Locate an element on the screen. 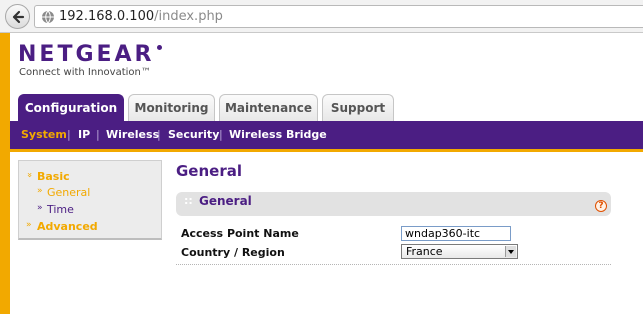 The height and width of the screenshot is (314, 643). section-title: General is located at coordinates (225, 201).